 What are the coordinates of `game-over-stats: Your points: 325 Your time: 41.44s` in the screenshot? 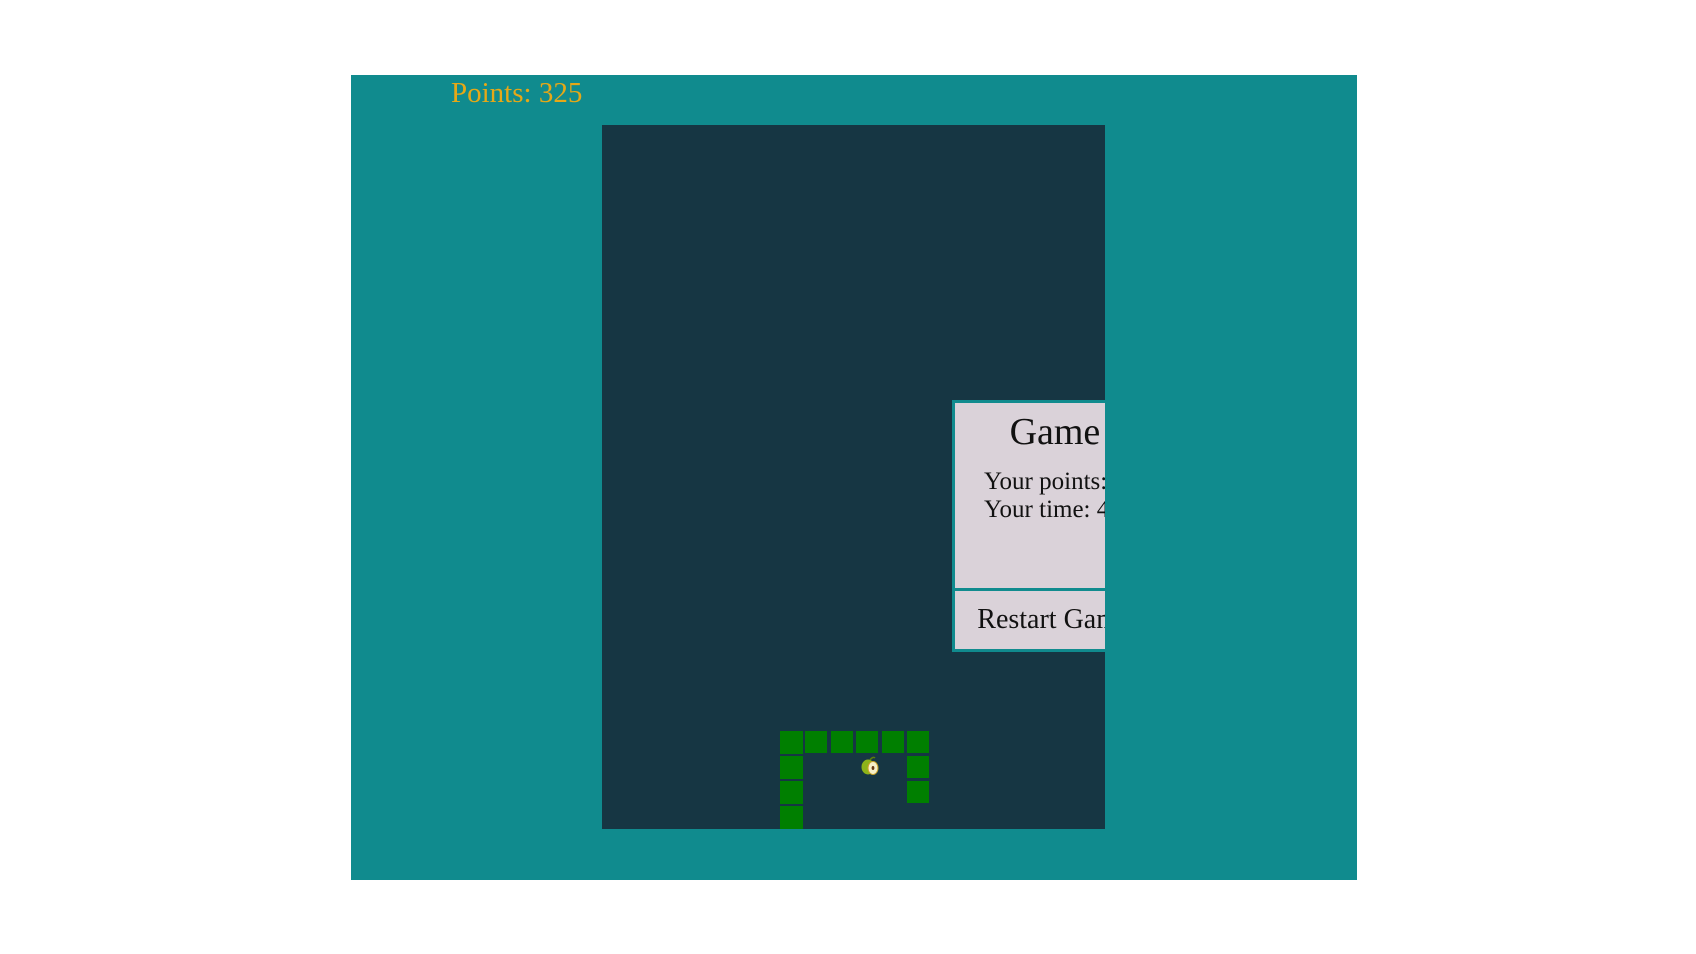 It's located at (1044, 496).